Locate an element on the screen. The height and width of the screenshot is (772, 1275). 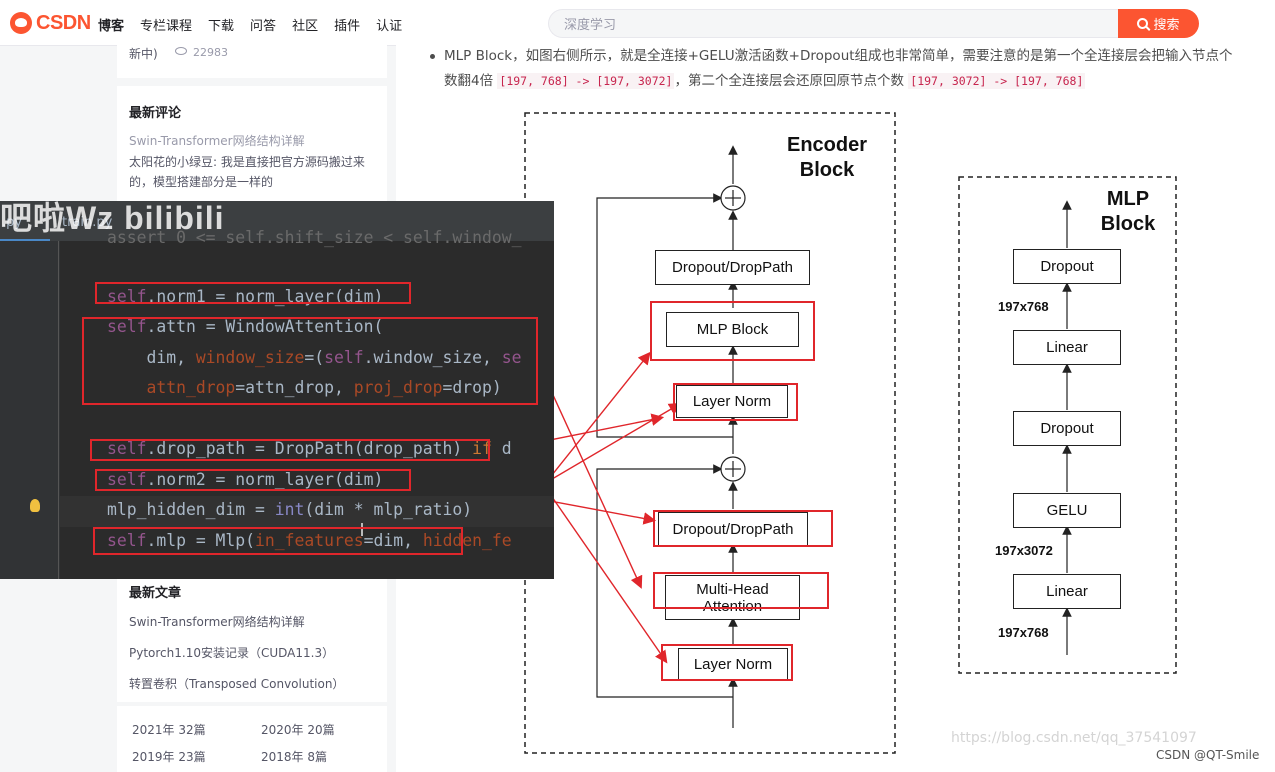
search-icon is located at coordinates (1143, 23).